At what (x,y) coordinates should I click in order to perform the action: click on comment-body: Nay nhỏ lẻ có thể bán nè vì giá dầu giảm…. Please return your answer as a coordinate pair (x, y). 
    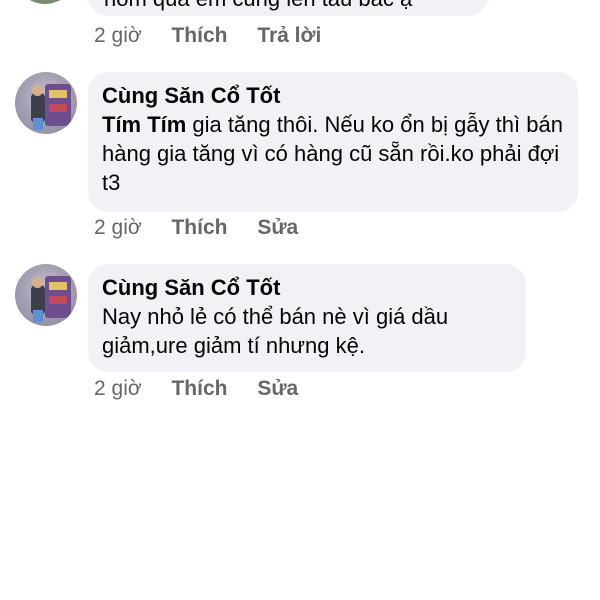
    Looking at the image, I should click on (275, 331).